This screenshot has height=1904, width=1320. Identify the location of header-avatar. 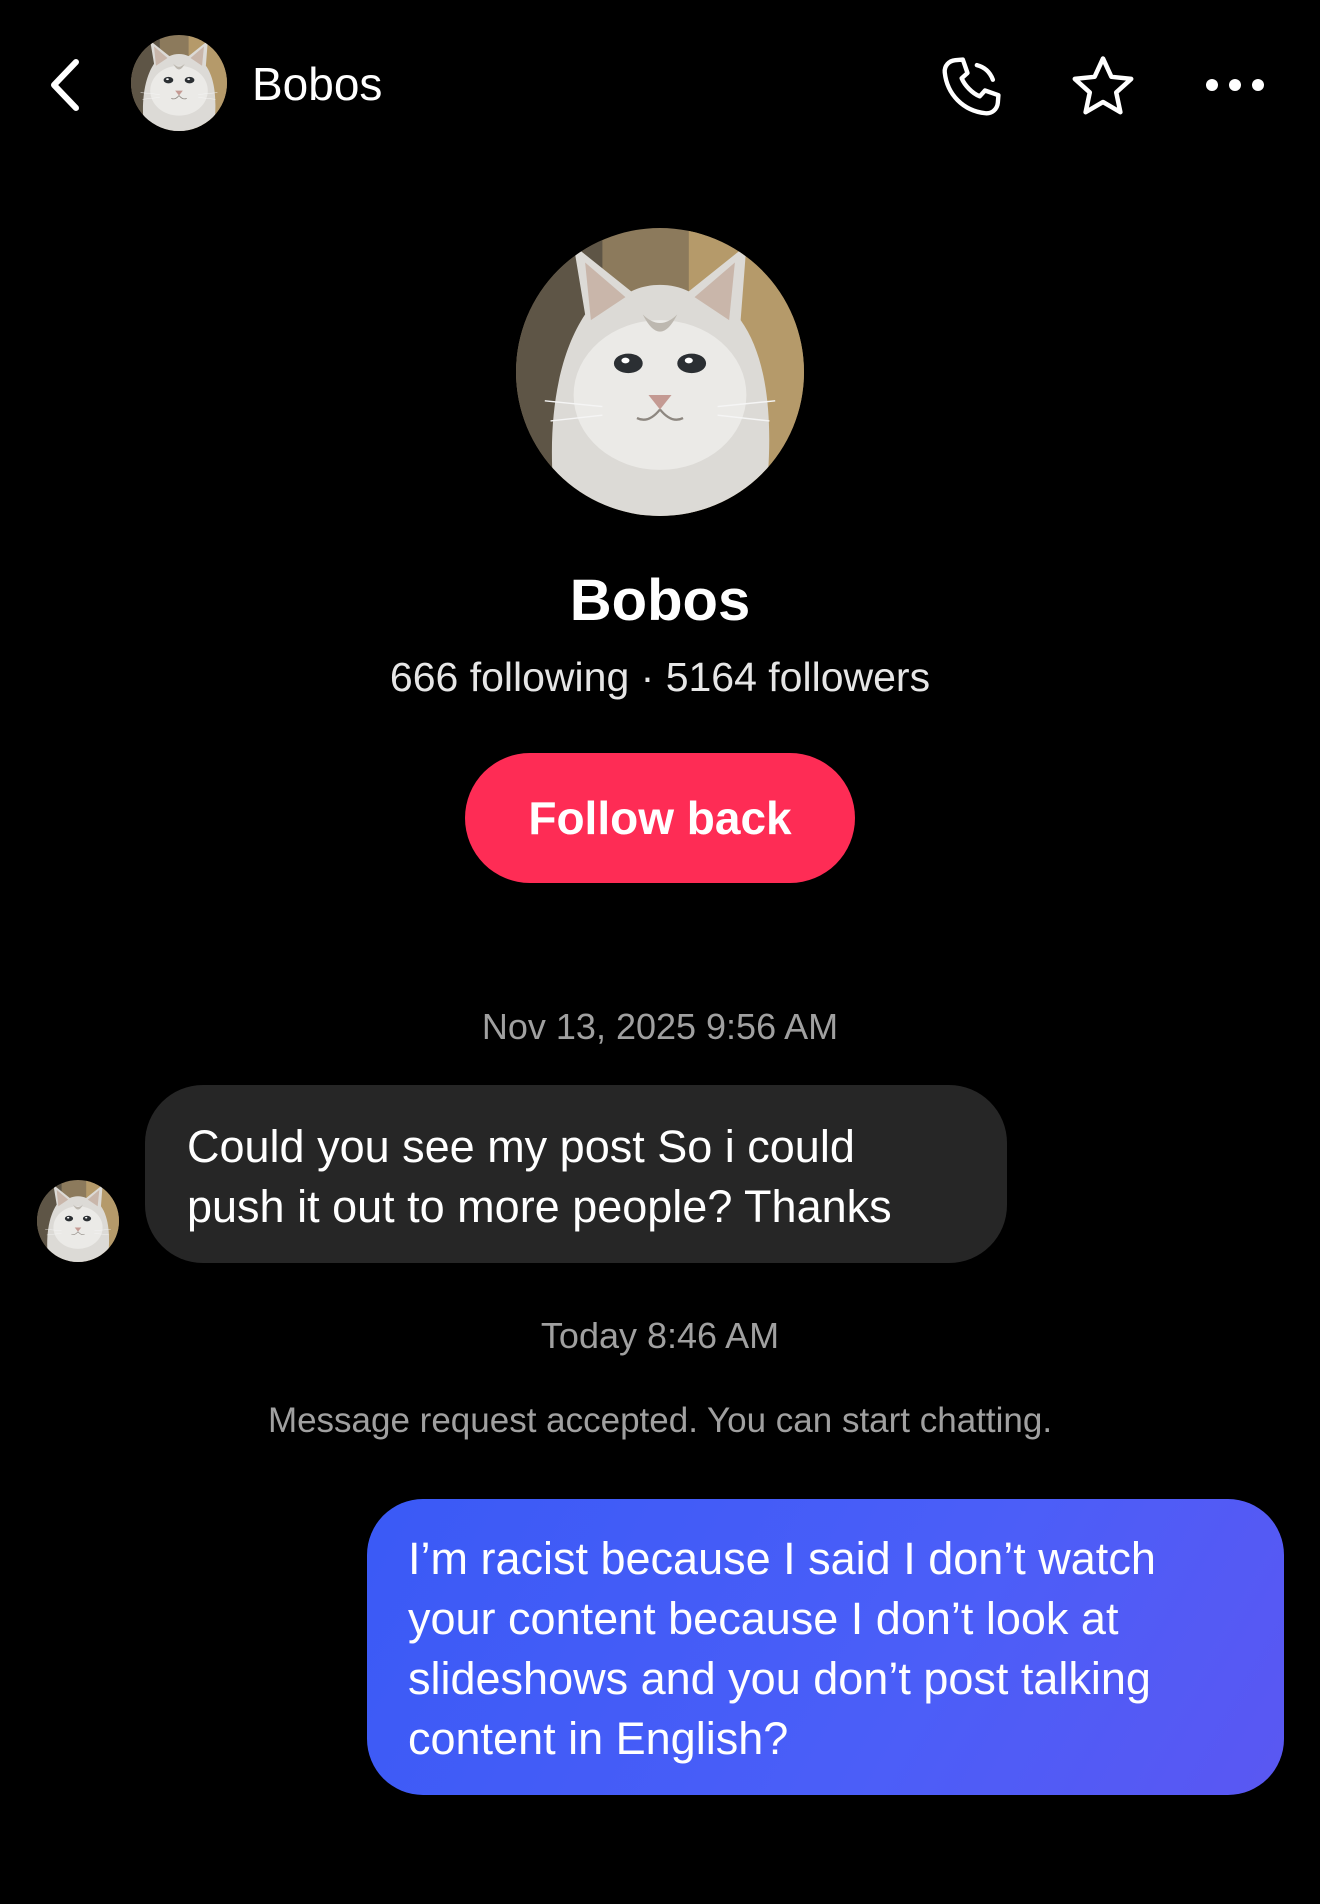
(179, 83).